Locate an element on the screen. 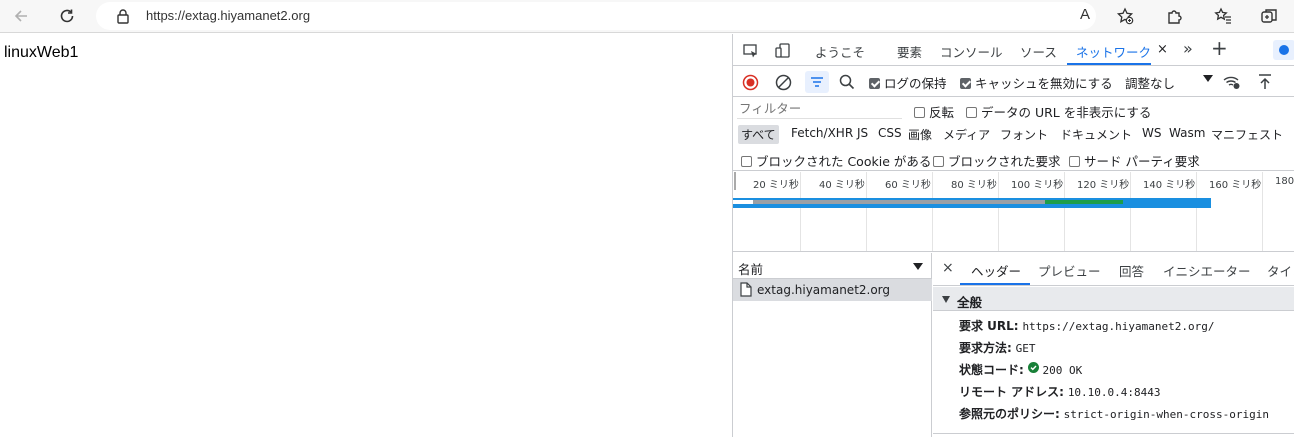  blocked-filter-row: ブロックされた Cookie がある ブロックされた要求 サード パーティ要求 is located at coordinates (1013, 159).